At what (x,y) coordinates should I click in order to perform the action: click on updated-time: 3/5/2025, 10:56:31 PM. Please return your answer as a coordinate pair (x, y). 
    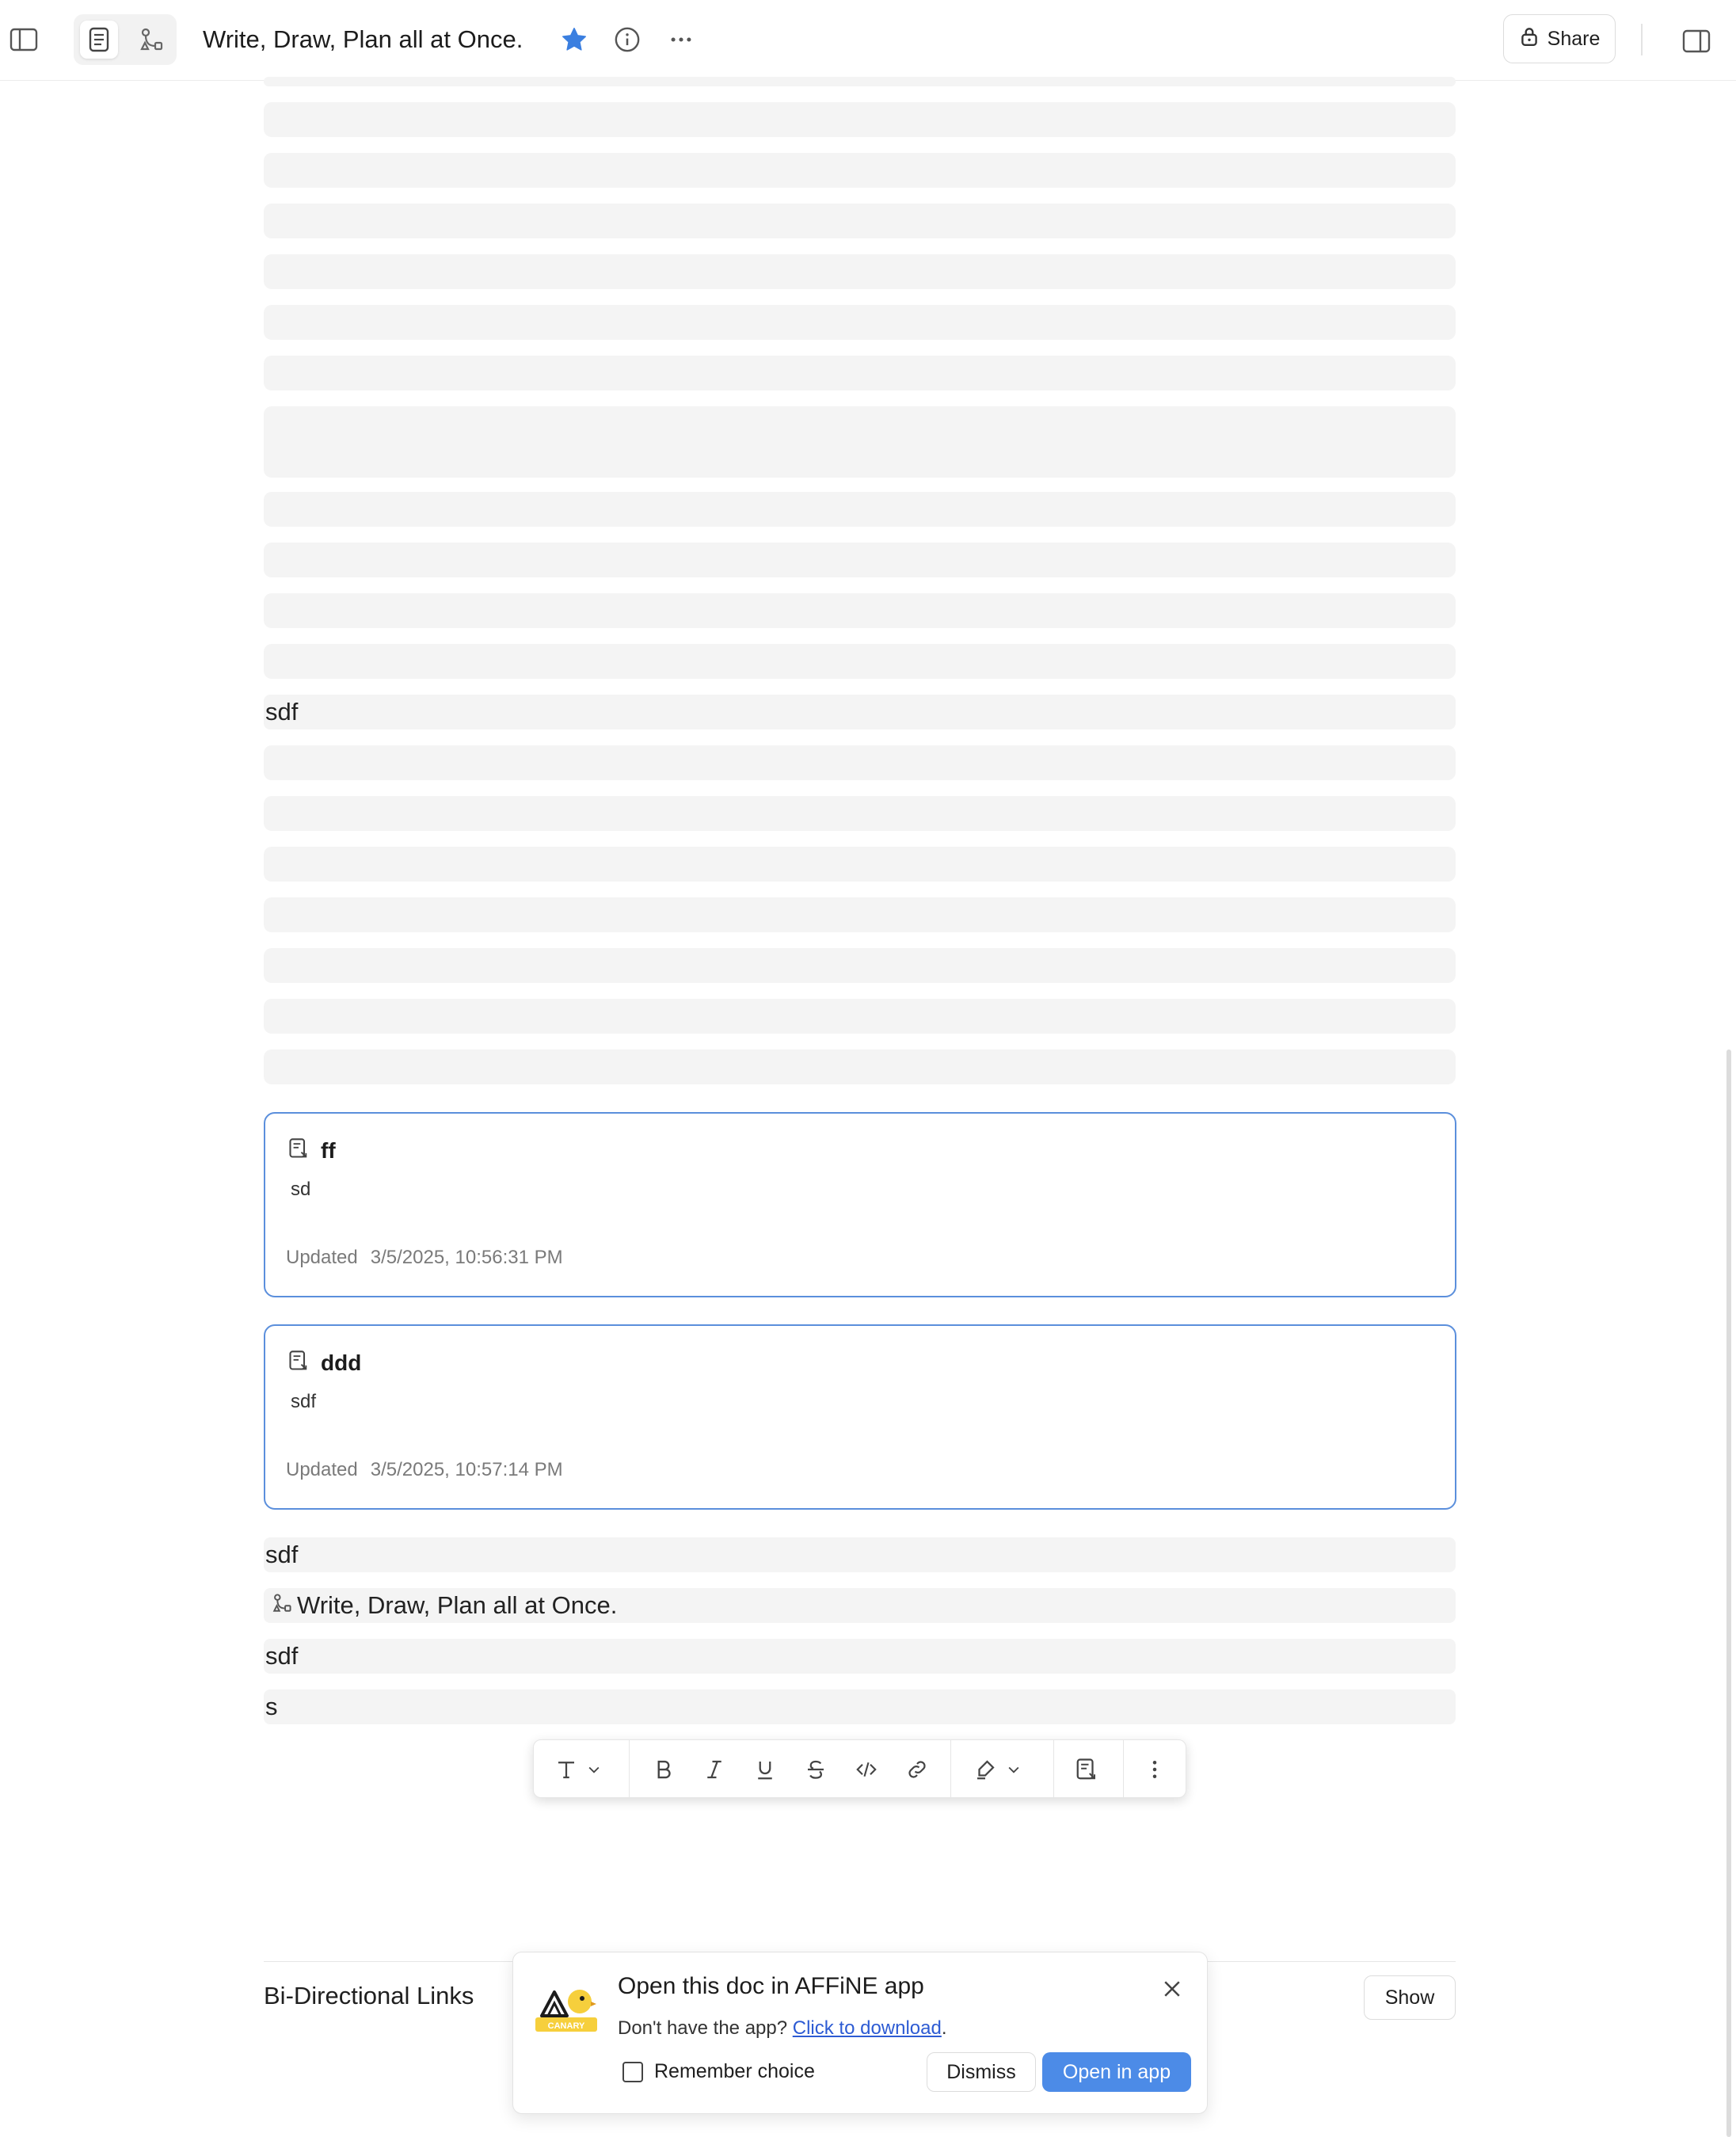
    Looking at the image, I should click on (466, 1257).